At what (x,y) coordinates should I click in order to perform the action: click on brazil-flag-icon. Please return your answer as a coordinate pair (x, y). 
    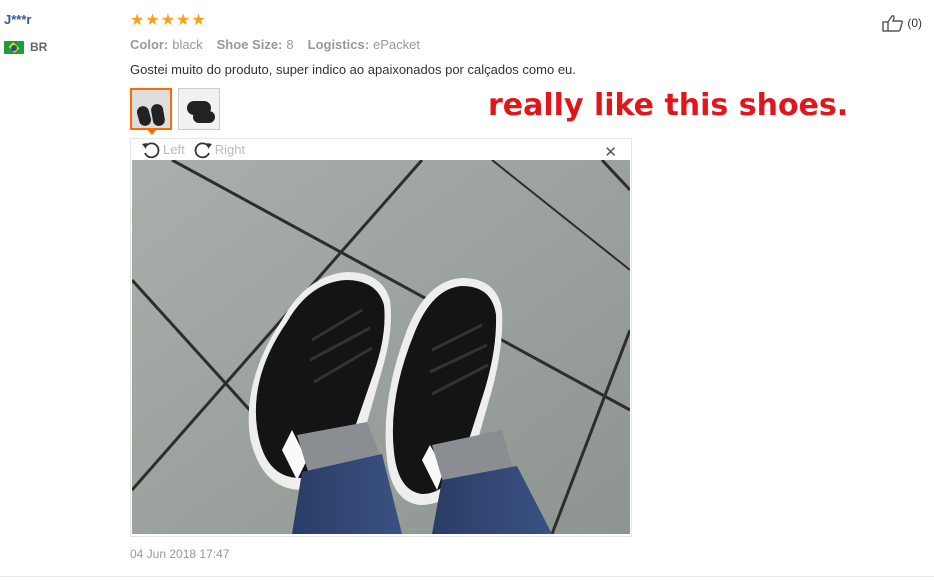
    Looking at the image, I should click on (14, 47).